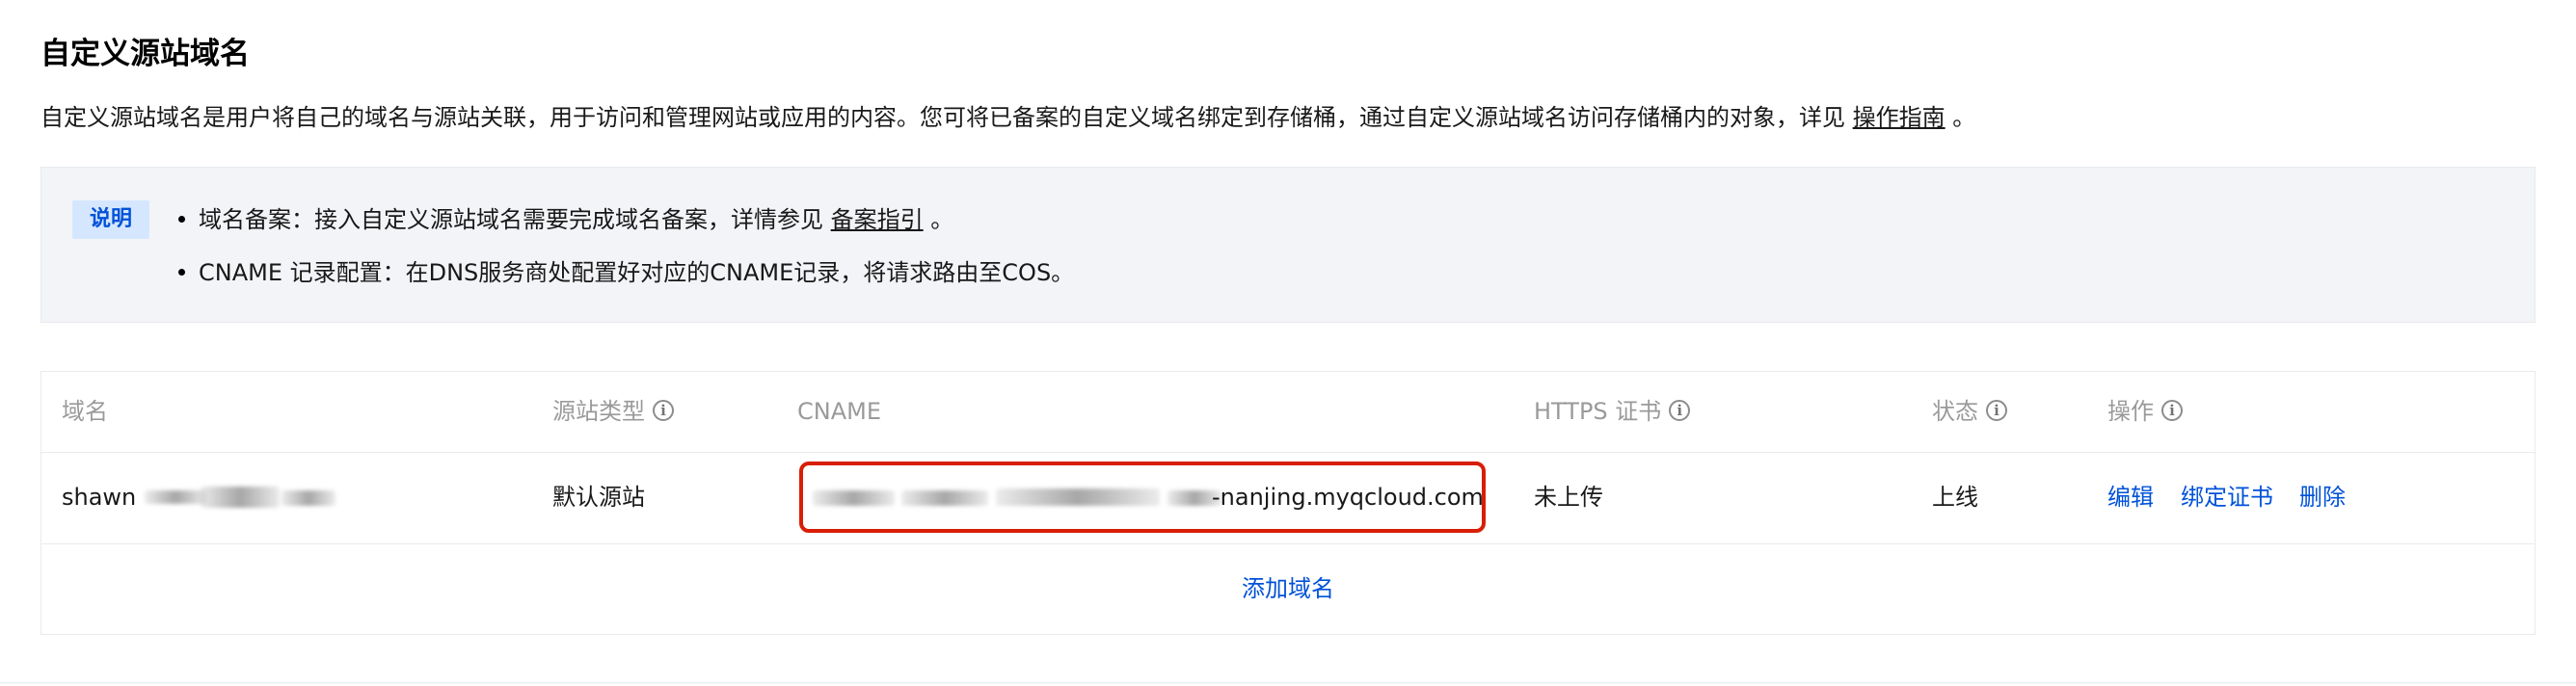 This screenshot has width=2576, height=686. I want to click on cell-domain: shawn, so click(216, 497).